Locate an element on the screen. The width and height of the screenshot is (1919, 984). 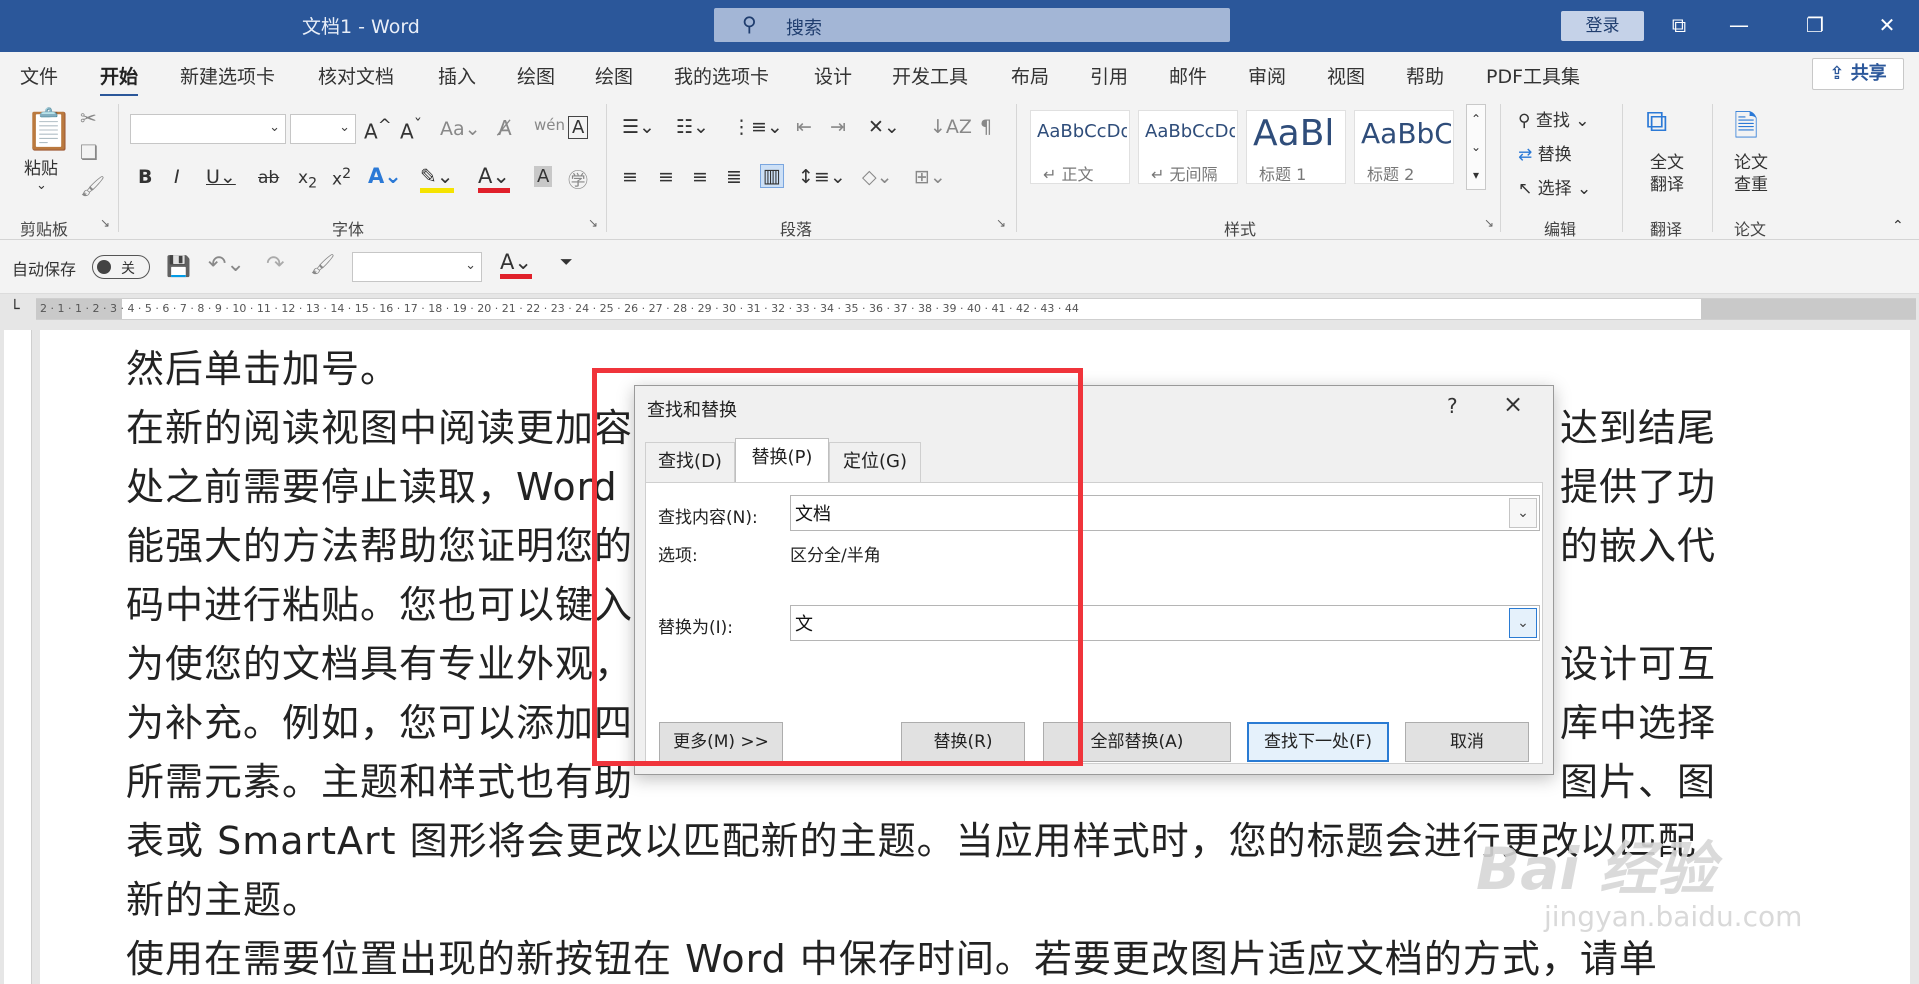
tab-references: 引用 is located at coordinates (1109, 75).